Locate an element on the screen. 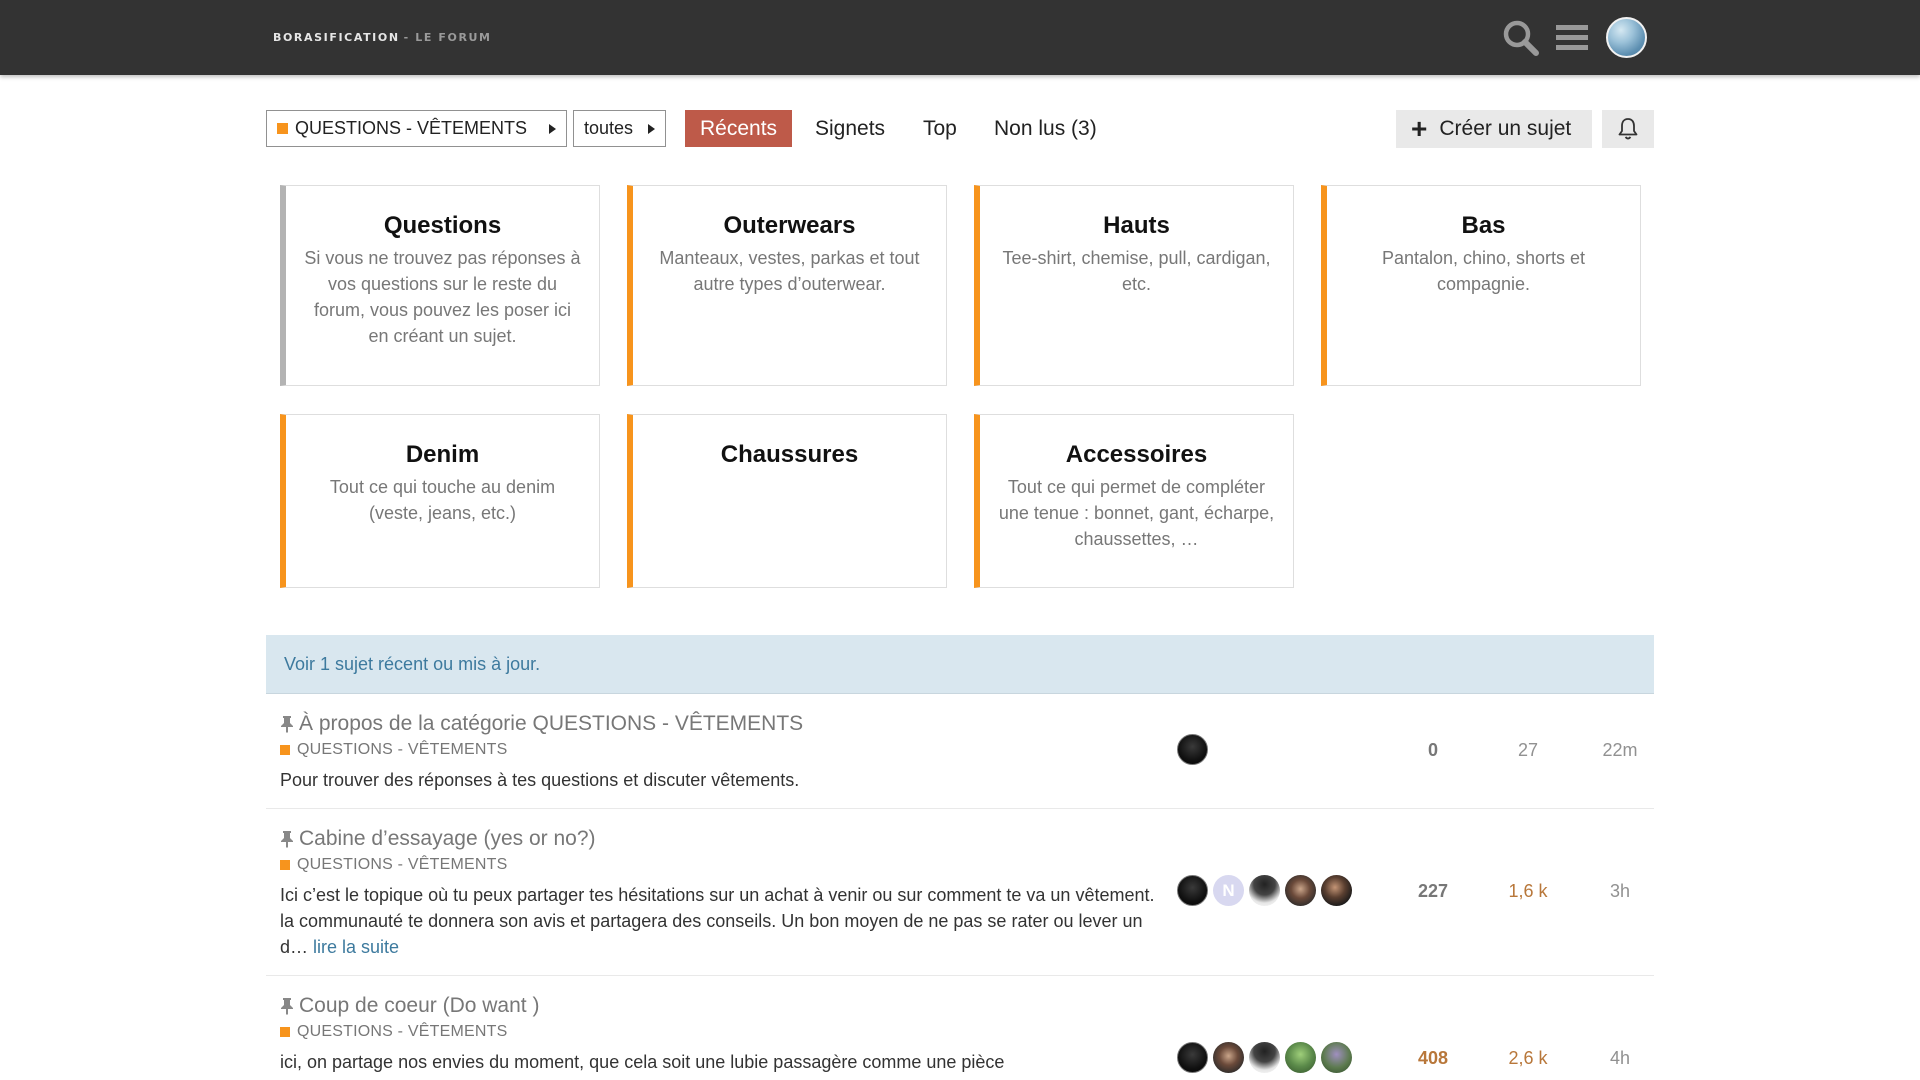 Image resolution: width=1920 pixels, height=1080 pixels. category-title: Chaussures is located at coordinates (789, 454).